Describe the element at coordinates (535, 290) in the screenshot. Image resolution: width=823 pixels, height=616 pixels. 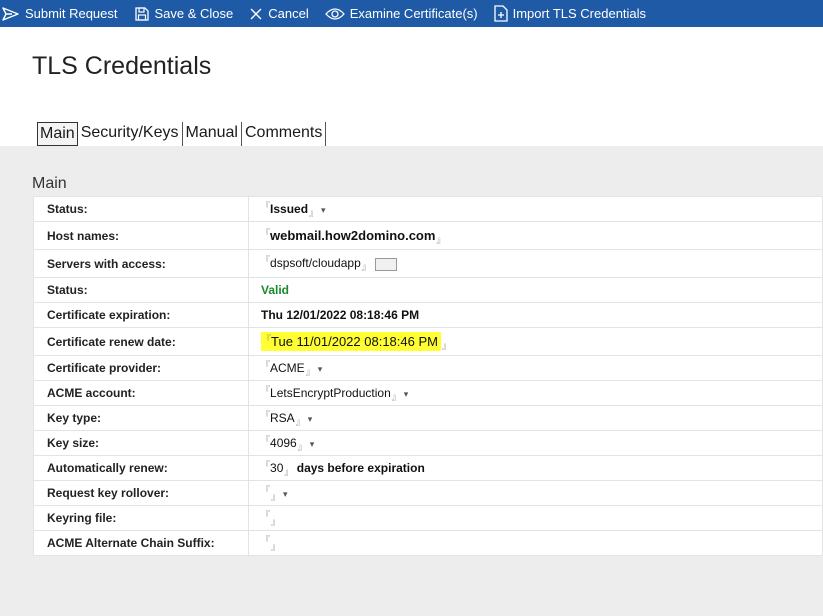
I see `valid-status-field: Valid` at that location.